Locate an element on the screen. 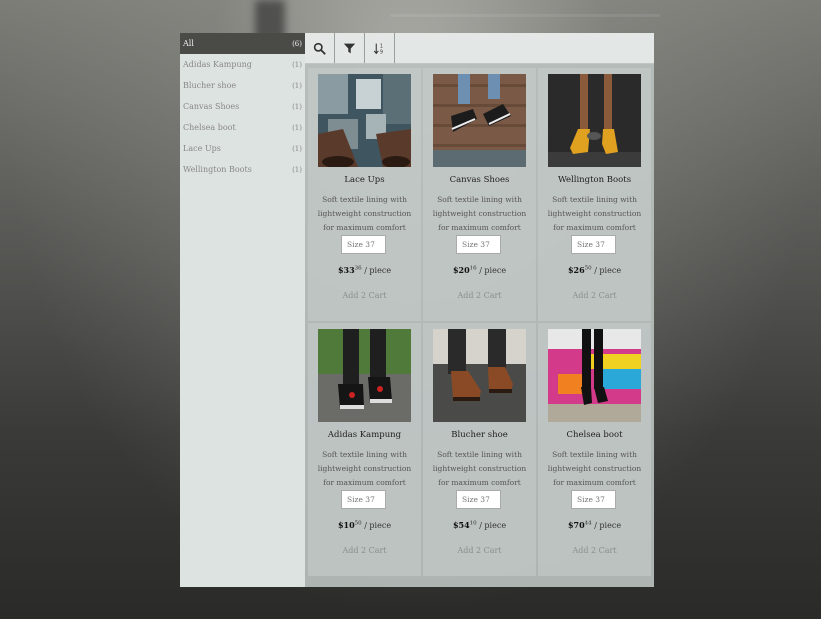 Image resolution: width=821 pixels, height=619 pixels. price-amount: $26 is located at coordinates (576, 270).